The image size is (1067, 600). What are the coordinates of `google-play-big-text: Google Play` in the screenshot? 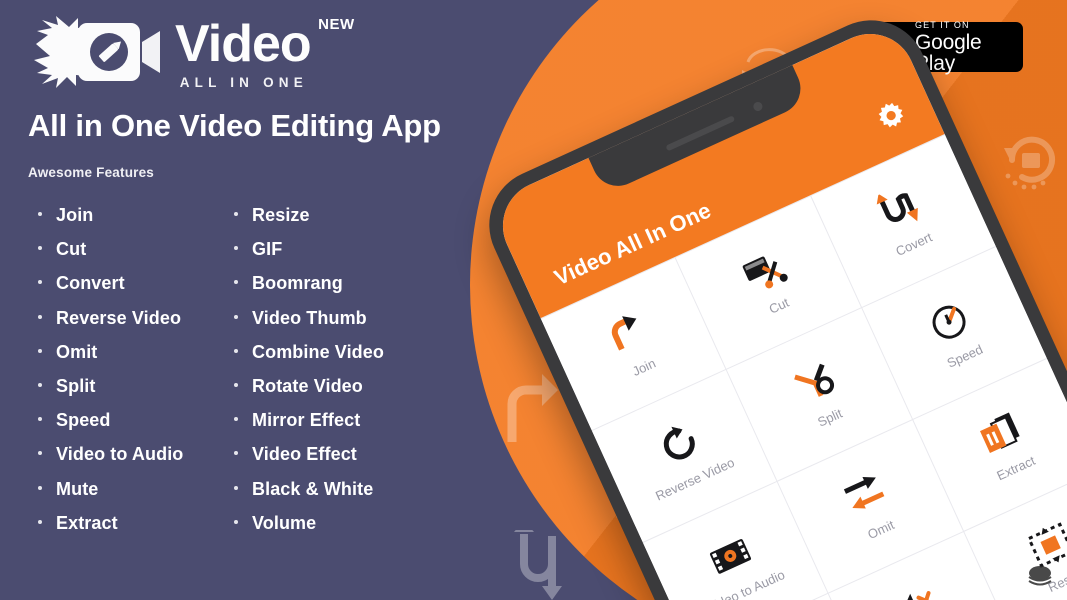 It's located at (948, 52).